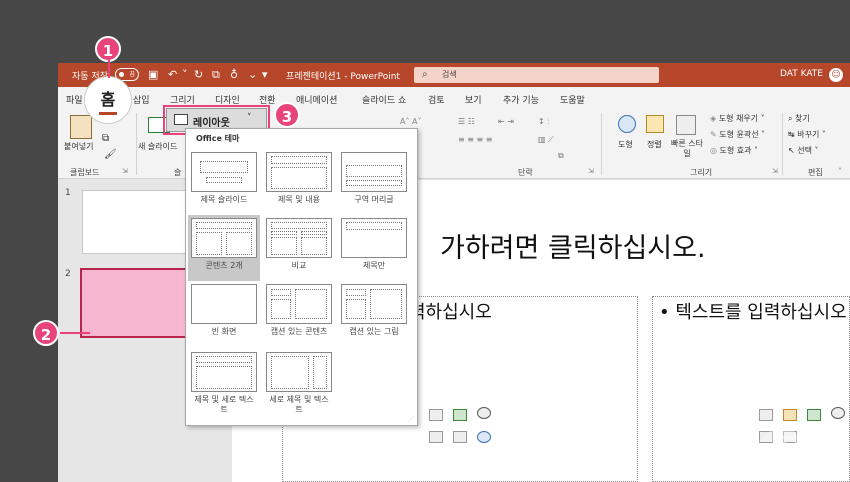 The width and height of the screenshot is (850, 482). I want to click on collapse-ribbon-icon: ˄, so click(840, 171).